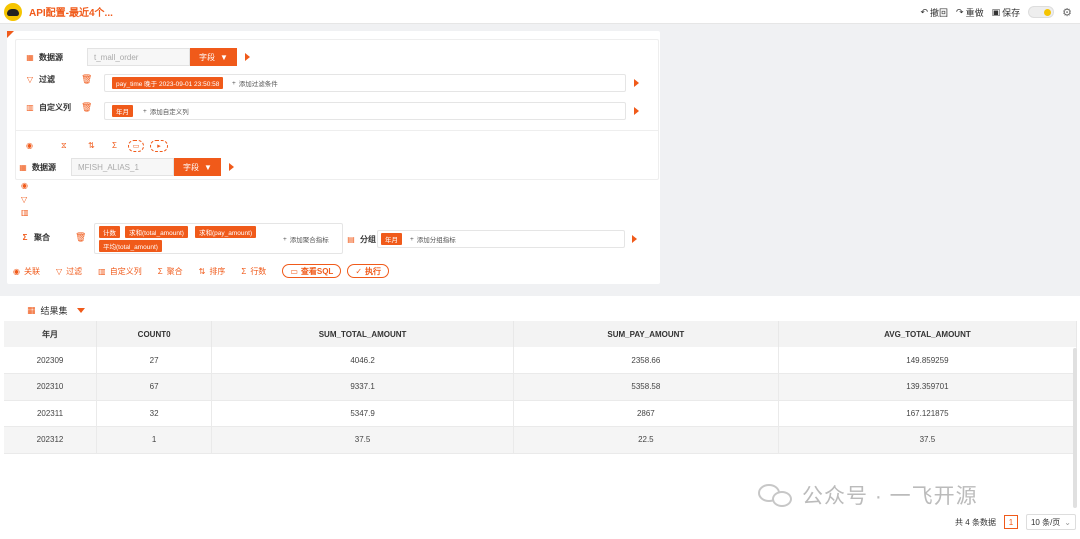 The height and width of the screenshot is (539, 1080). I want to click on table-cell: 27, so click(154, 360).